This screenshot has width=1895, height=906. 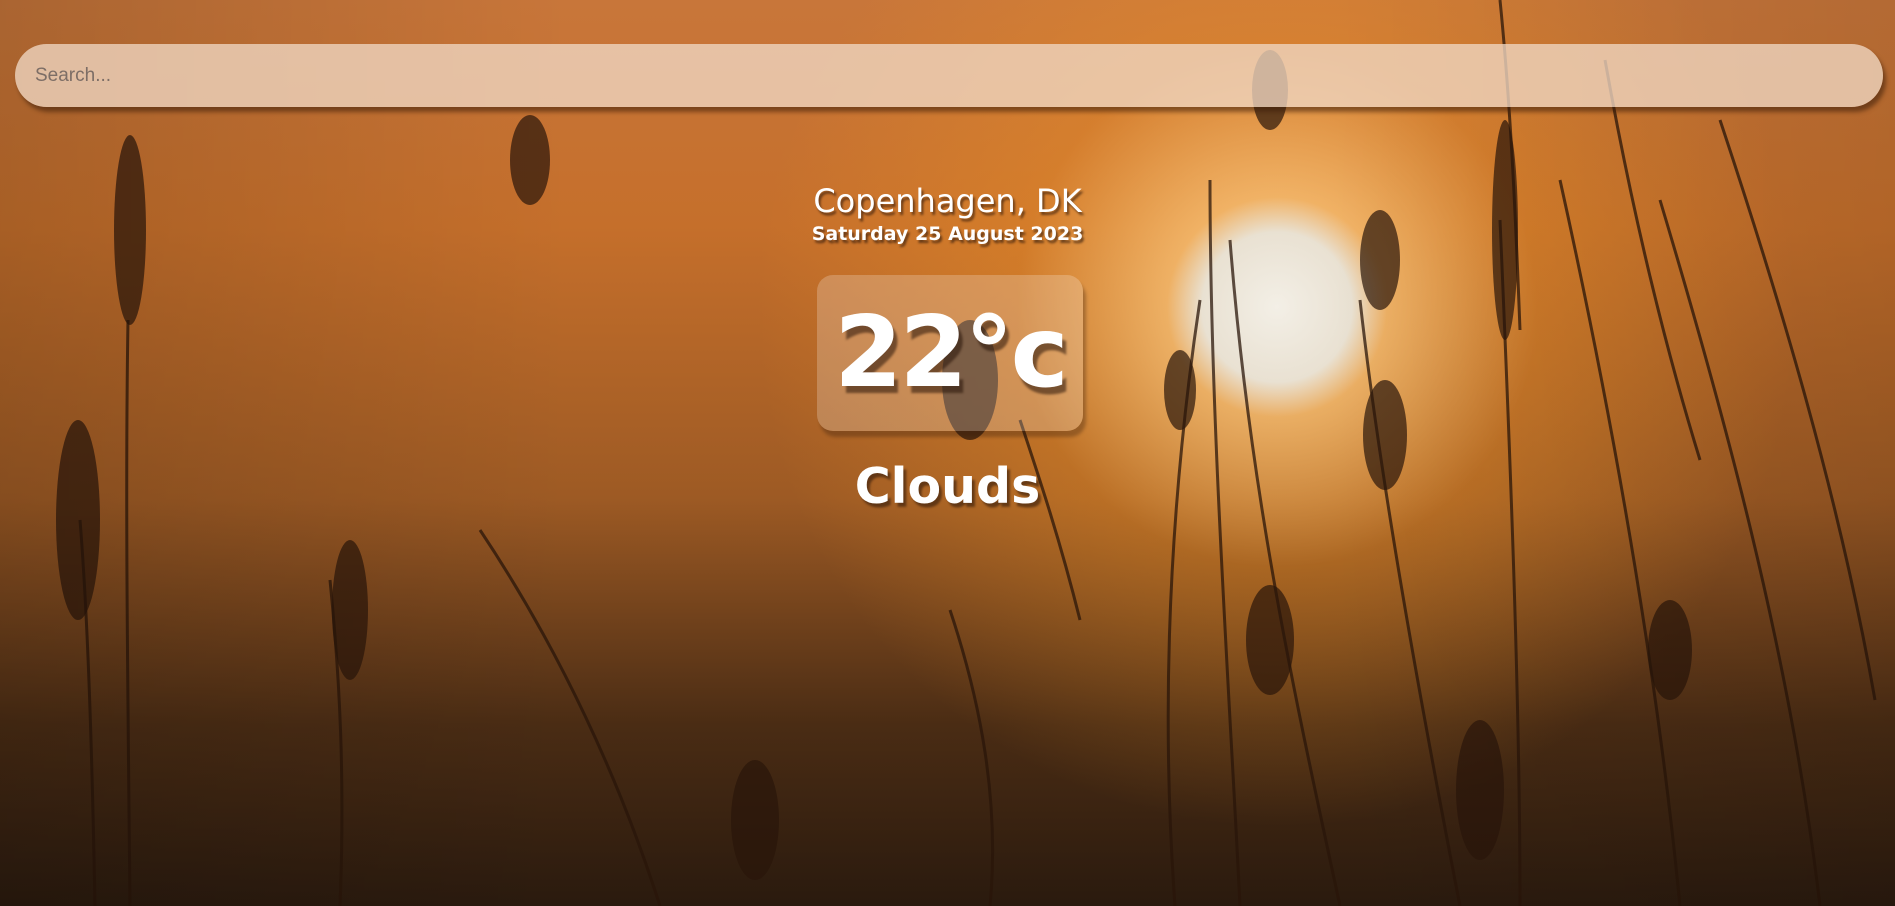 I want to click on temperature-box: 22°c, so click(x=950, y=353).